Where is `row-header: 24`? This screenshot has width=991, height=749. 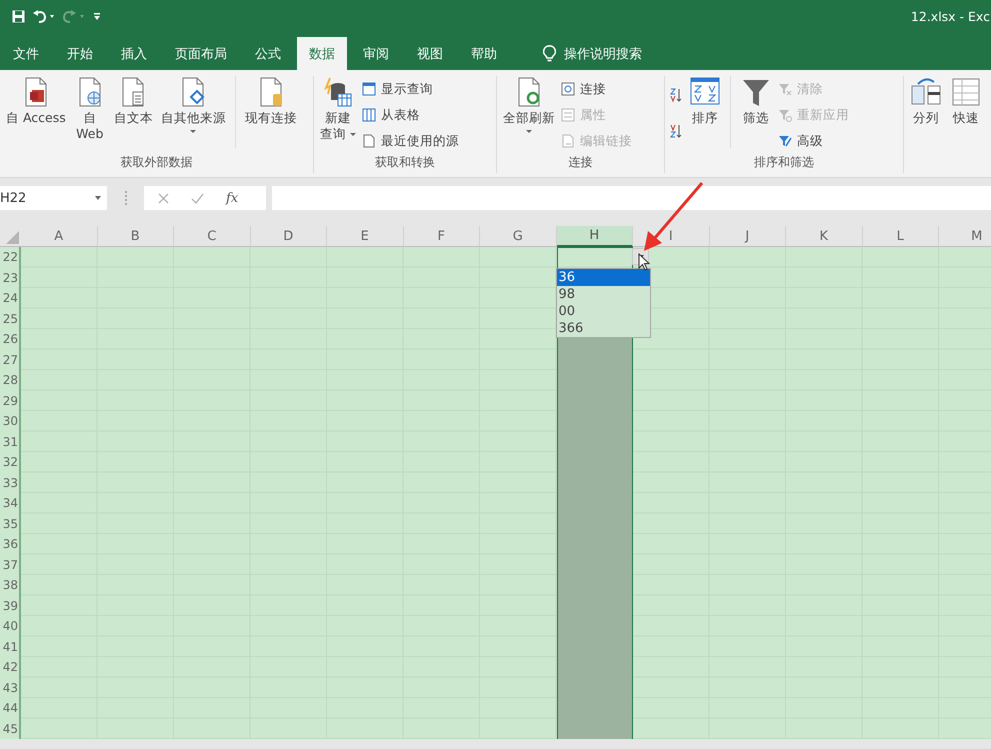 row-header: 24 is located at coordinates (10, 298).